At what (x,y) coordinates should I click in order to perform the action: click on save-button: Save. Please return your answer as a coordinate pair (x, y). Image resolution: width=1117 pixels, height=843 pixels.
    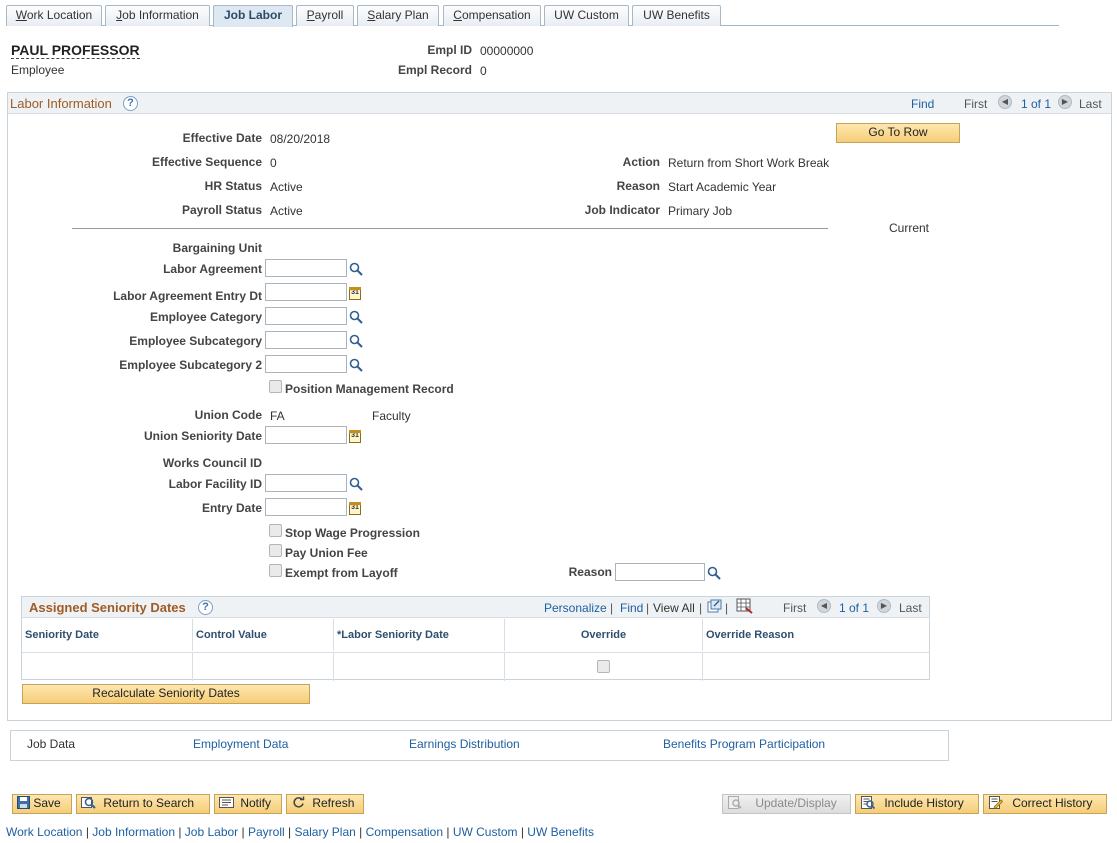
    Looking at the image, I should click on (42, 804).